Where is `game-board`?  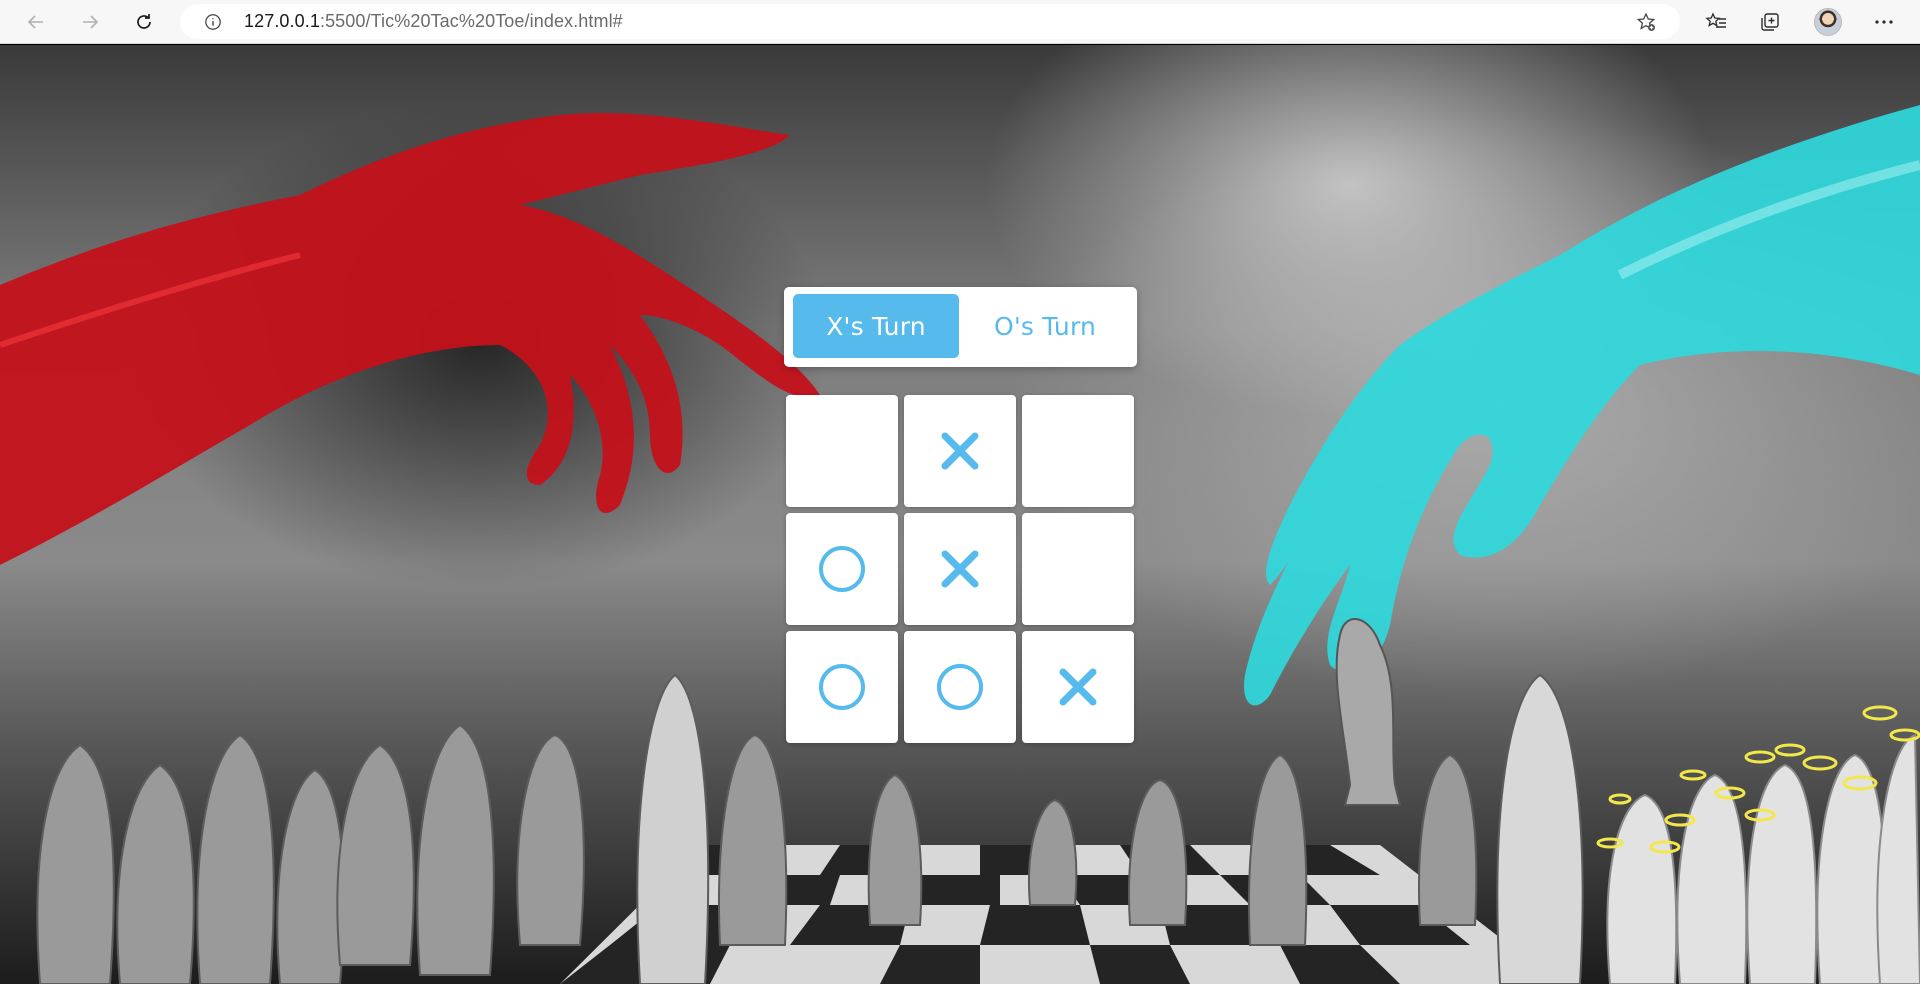
game-board is located at coordinates (960, 569).